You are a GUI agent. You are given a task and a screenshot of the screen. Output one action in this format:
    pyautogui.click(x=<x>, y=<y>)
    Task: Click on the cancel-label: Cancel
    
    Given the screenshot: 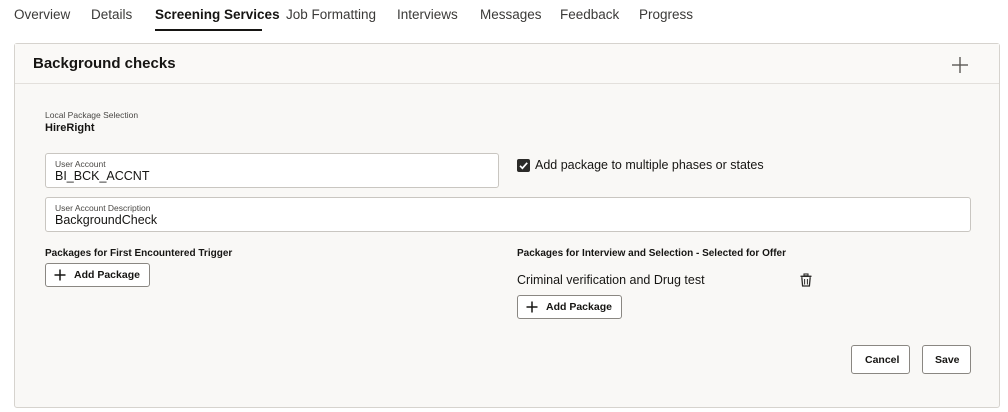 What is the action you would take?
    pyautogui.click(x=882, y=359)
    